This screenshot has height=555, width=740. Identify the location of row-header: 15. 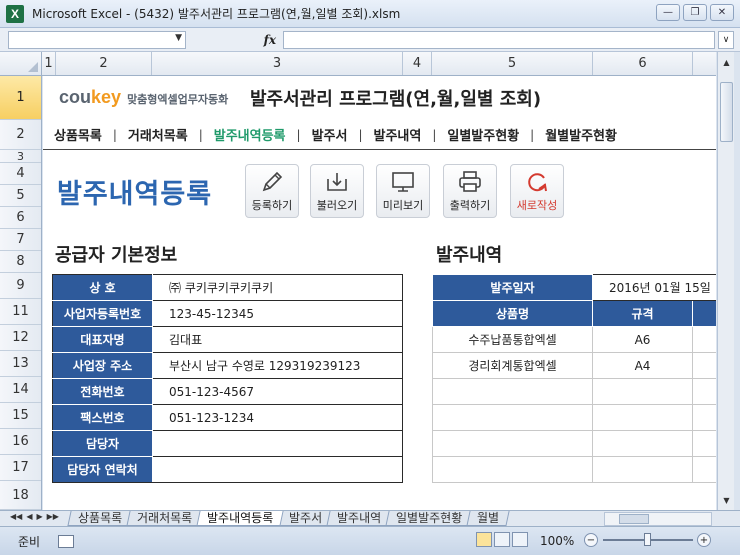
(20, 416).